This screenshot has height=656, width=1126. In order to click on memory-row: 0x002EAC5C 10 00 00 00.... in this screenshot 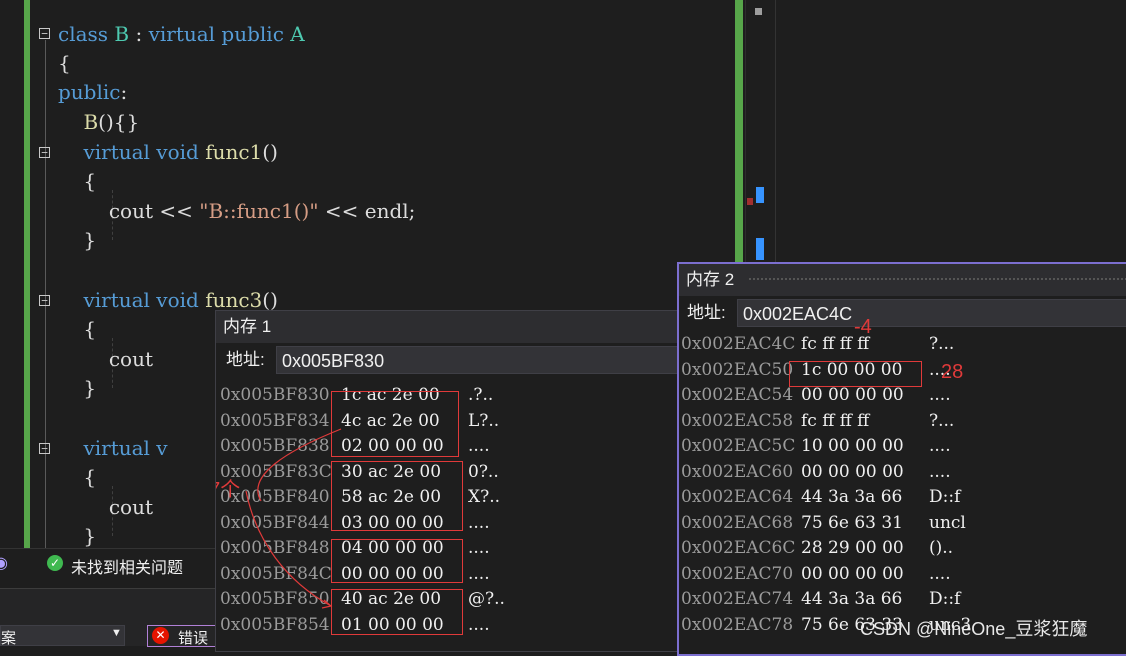, I will do `click(902, 447)`.